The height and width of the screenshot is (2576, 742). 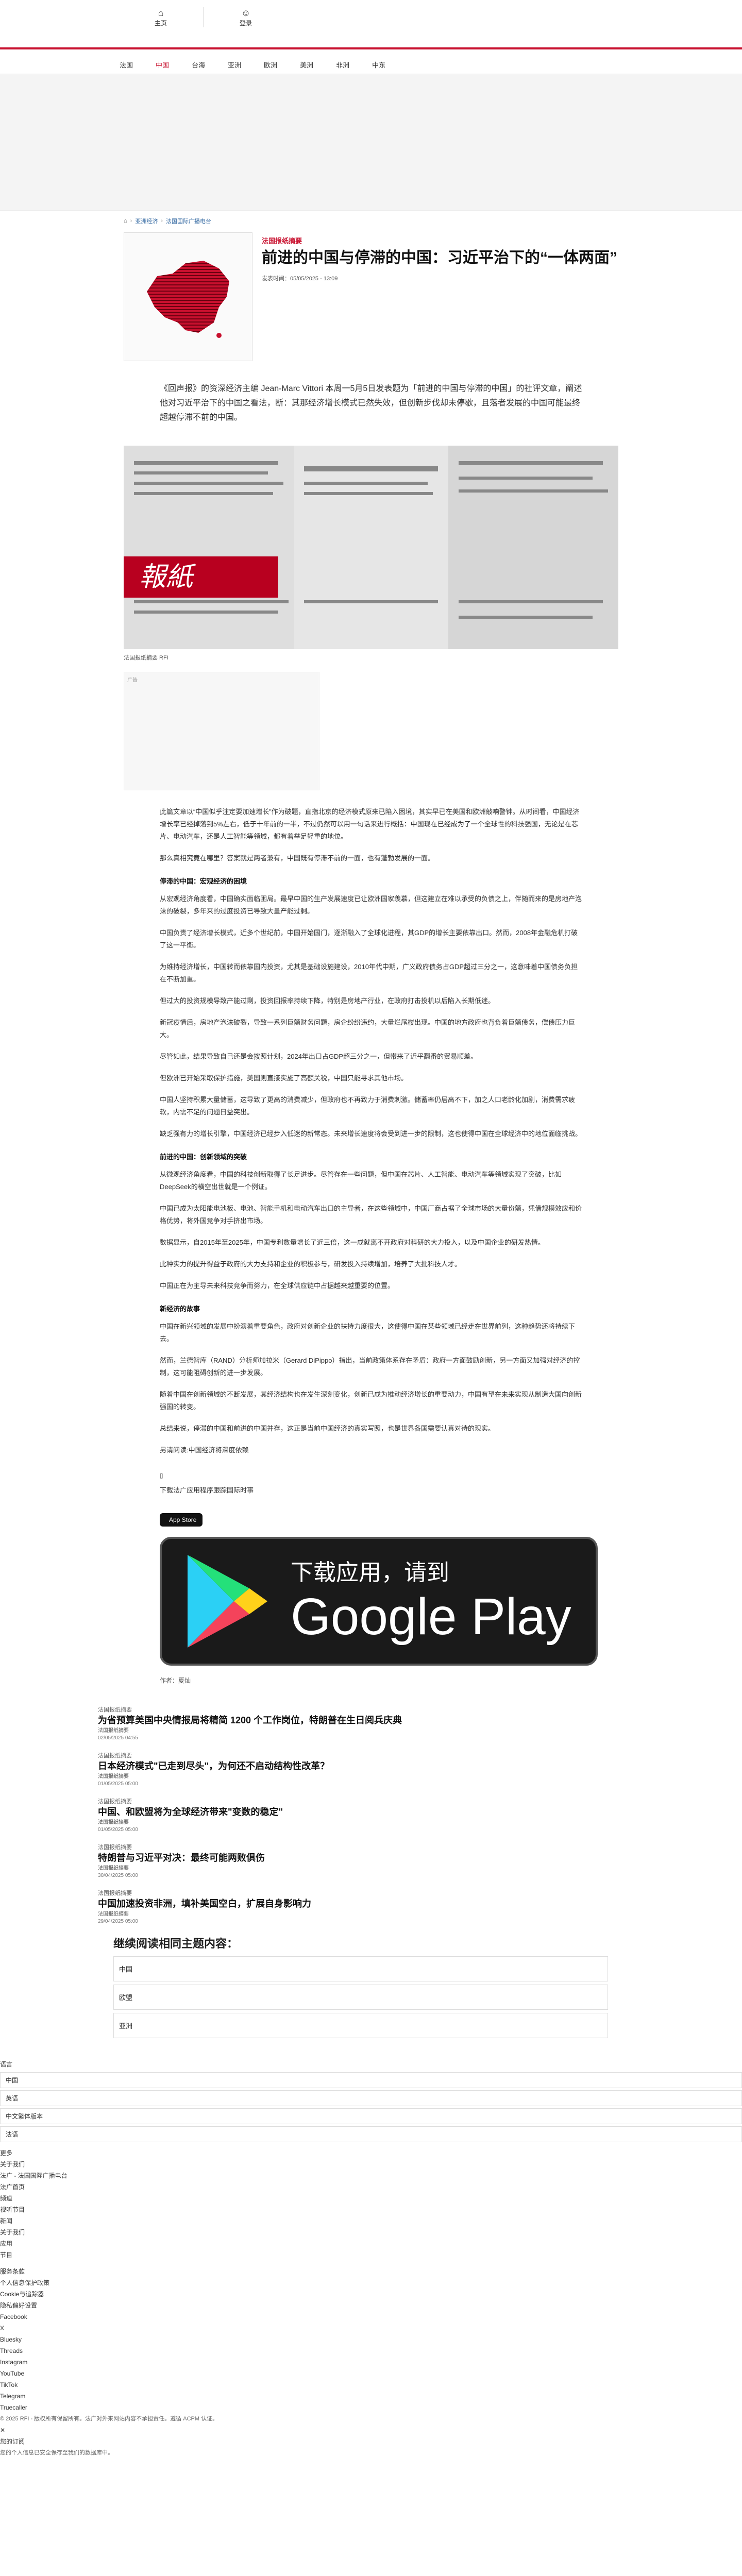 What do you see at coordinates (371, 2153) in the screenshot?
I see `more-label: 更多` at bounding box center [371, 2153].